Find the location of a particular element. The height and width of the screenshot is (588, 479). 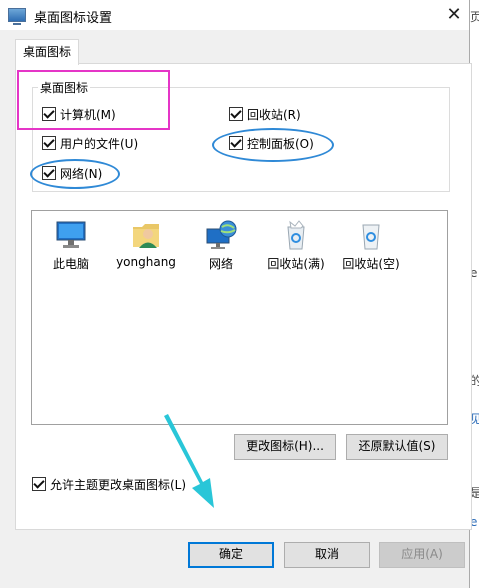

cancel-button: 取消 is located at coordinates (327, 555).